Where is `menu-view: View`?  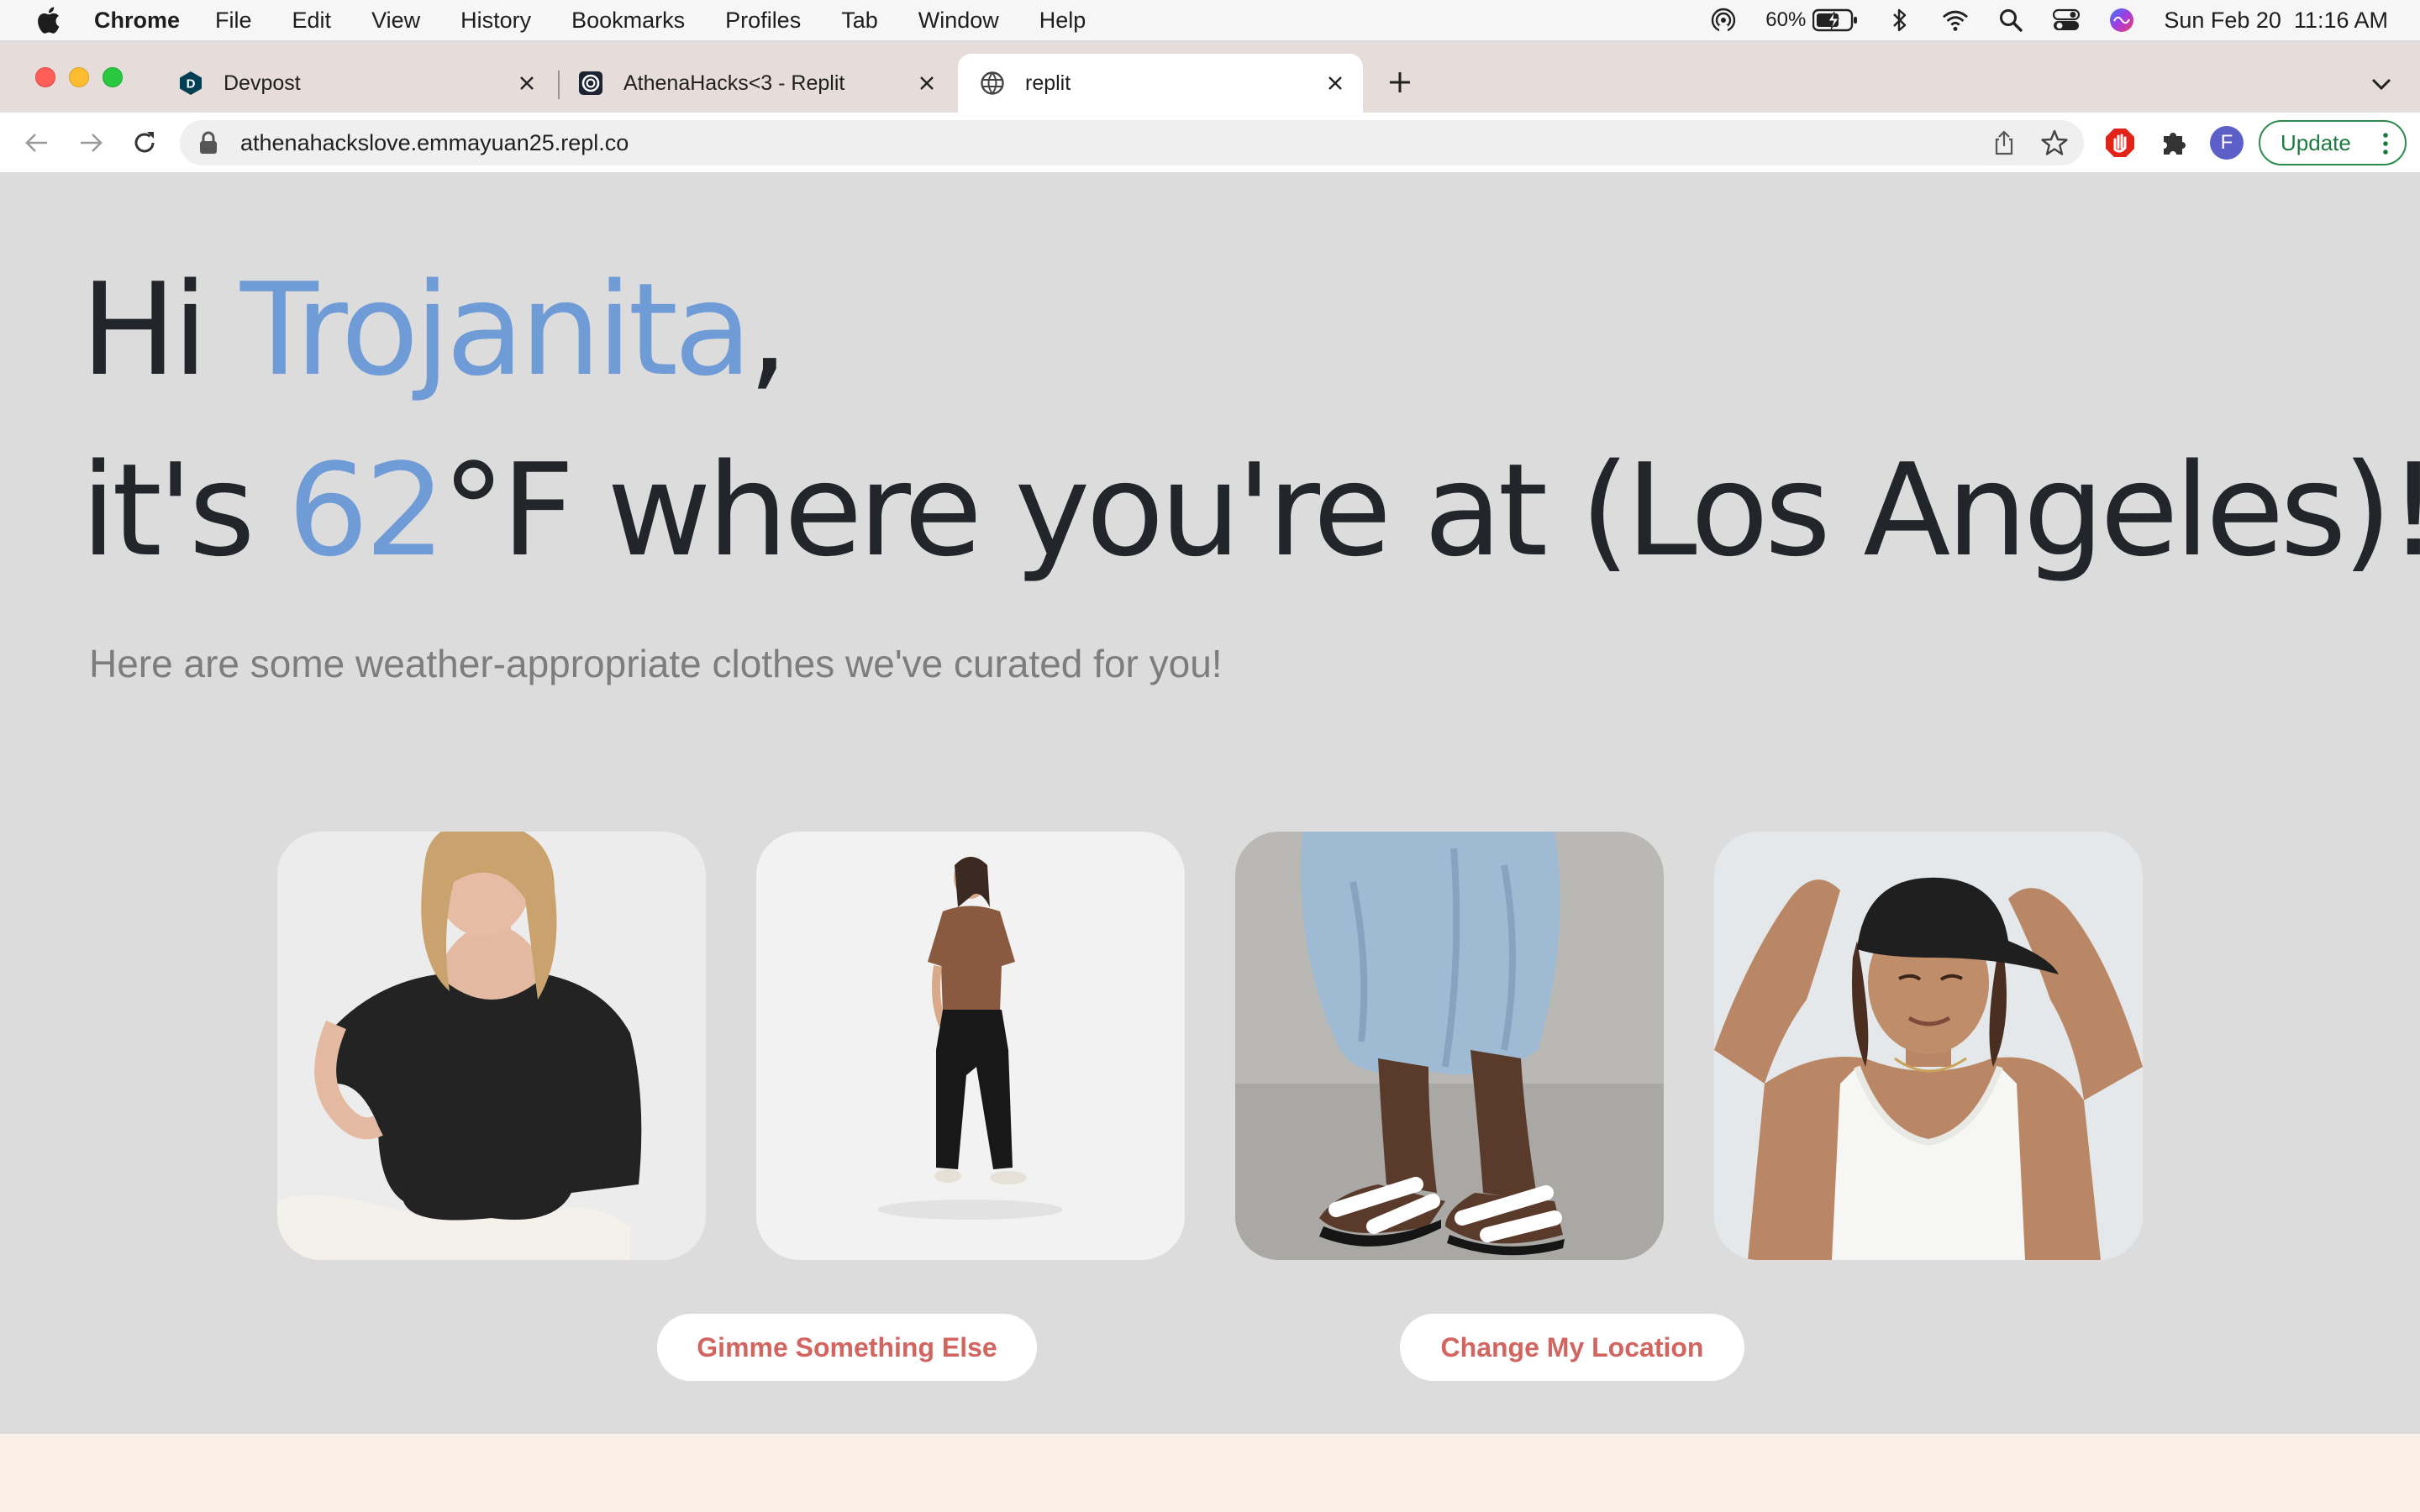
menu-view: View is located at coordinates (396, 21).